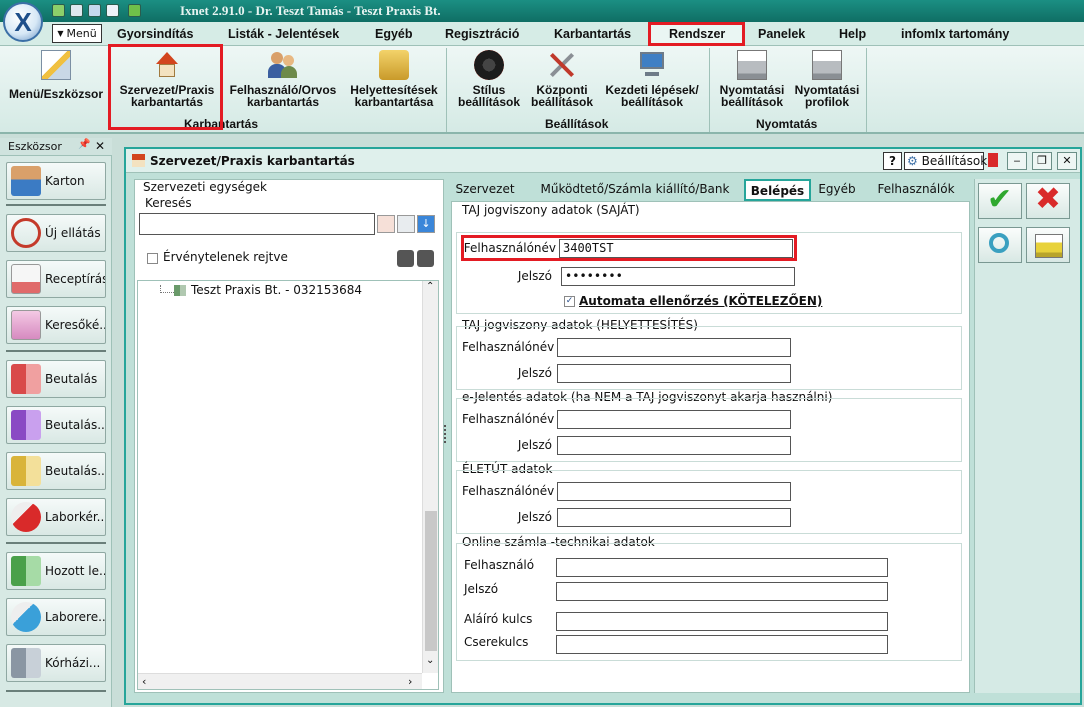 This screenshot has width=1084, height=707. Describe the element at coordinates (852, 34) in the screenshot. I see `menu-item-help: Help` at that location.